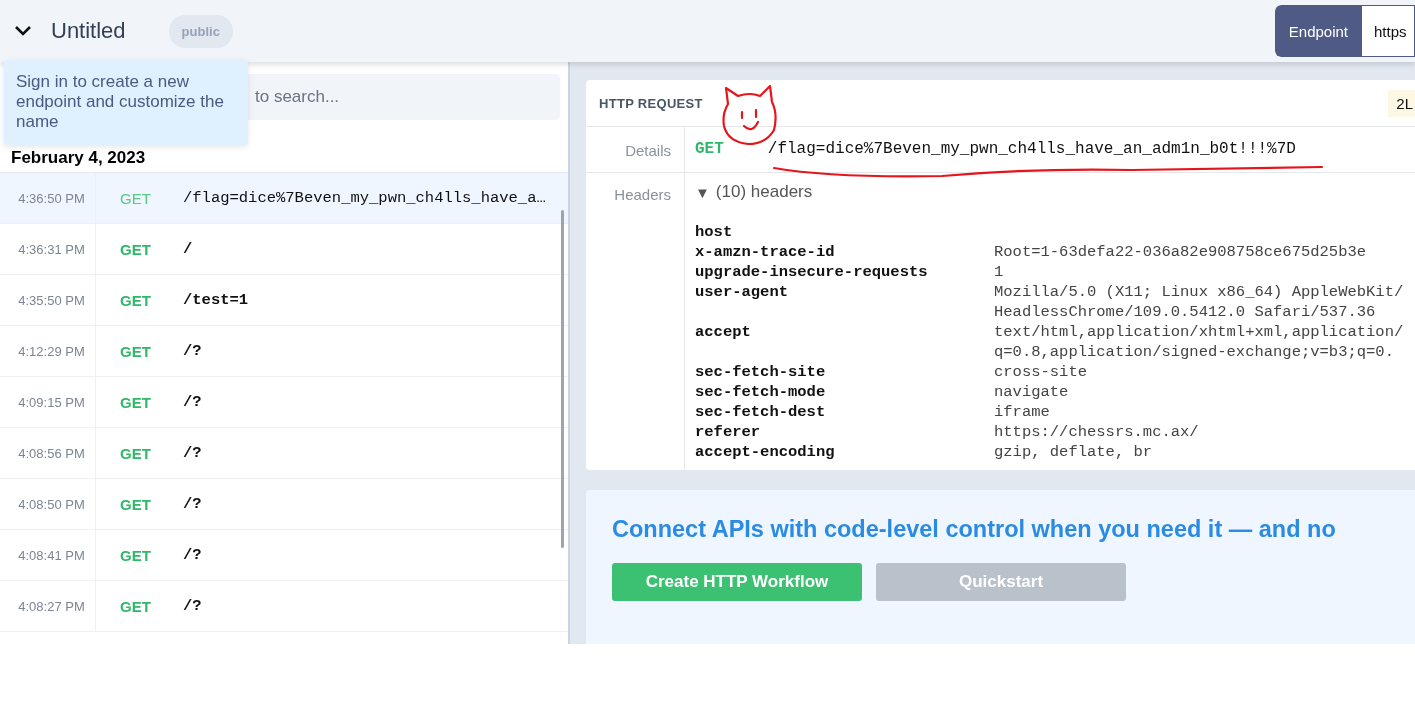 Image resolution: width=1415 pixels, height=720 pixels. Describe the element at coordinates (1040, 372) in the screenshot. I see `header-value: cross-site` at that location.